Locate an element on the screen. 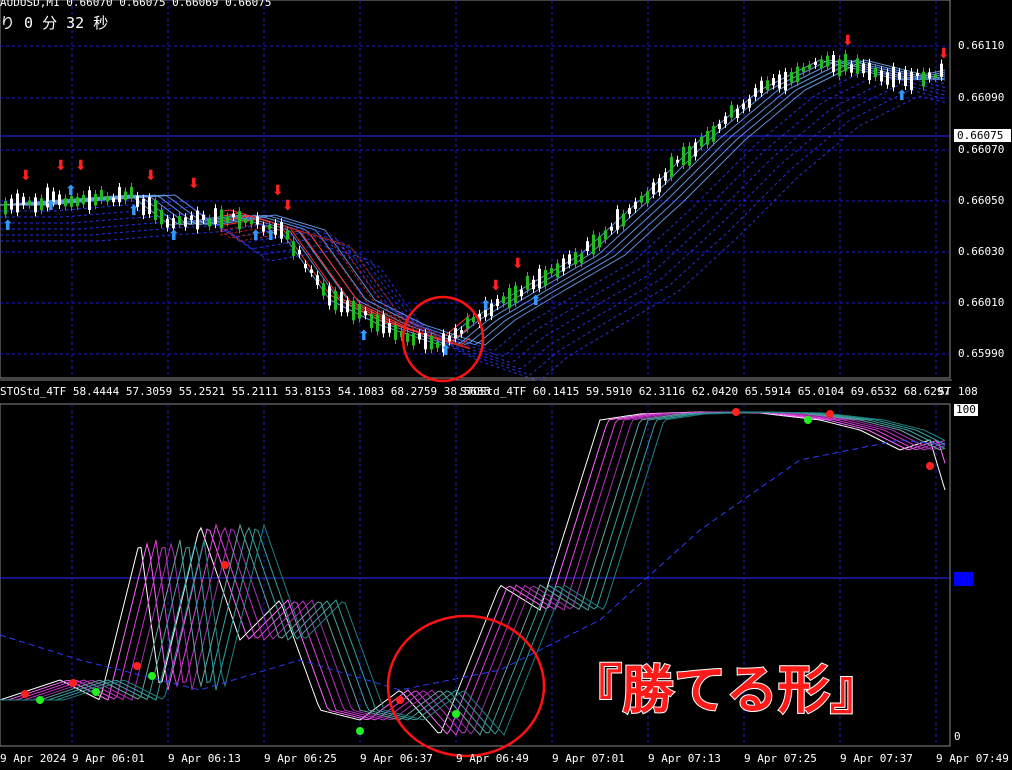  oscillator-max-label: 100 is located at coordinates (966, 409).